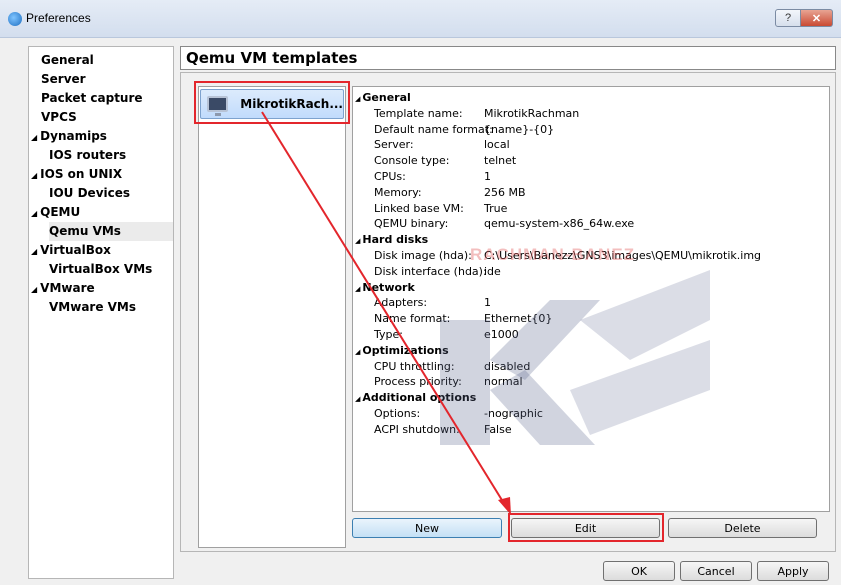 This screenshot has height=585, width=841. What do you see at coordinates (73, 136) in the screenshot?
I see `sidebar-item-label: Dynamips` at bounding box center [73, 136].